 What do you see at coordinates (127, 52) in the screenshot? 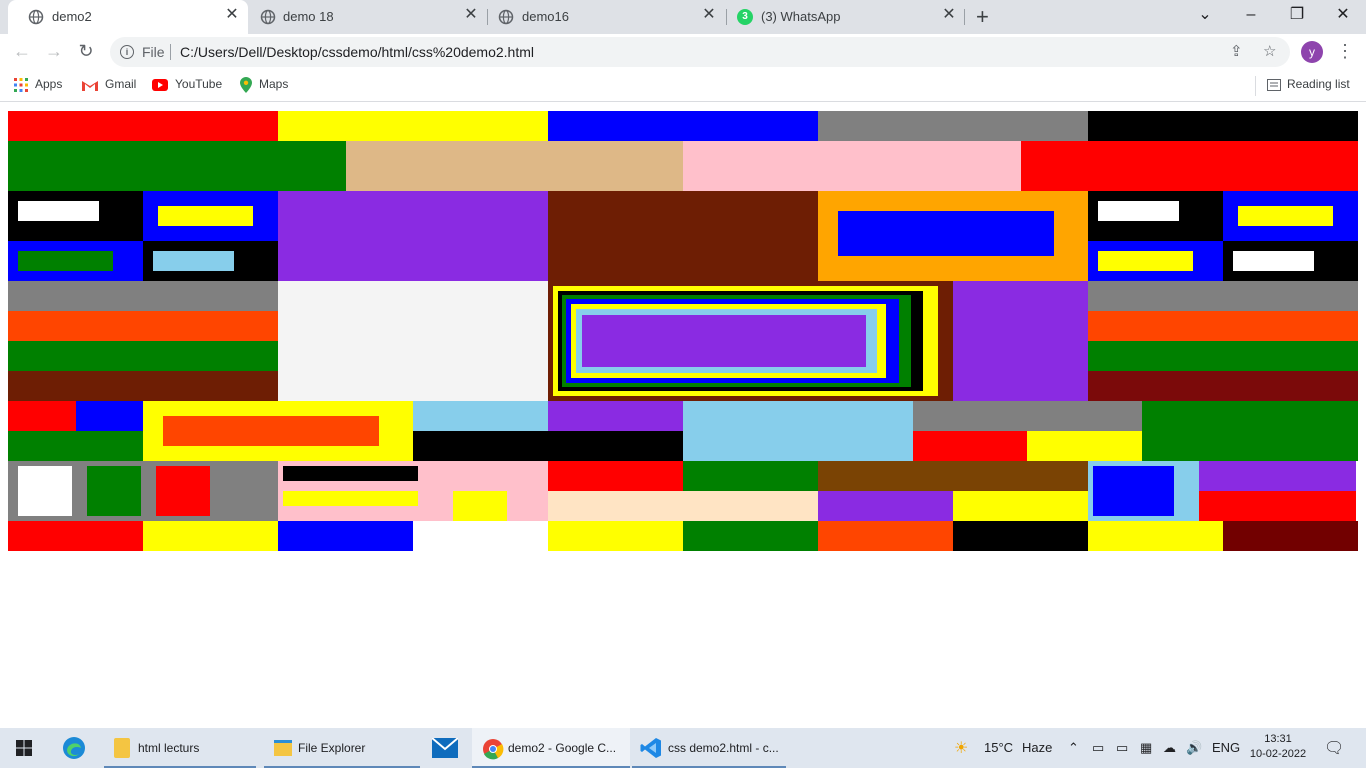
I see `info-icon: i` at bounding box center [127, 52].